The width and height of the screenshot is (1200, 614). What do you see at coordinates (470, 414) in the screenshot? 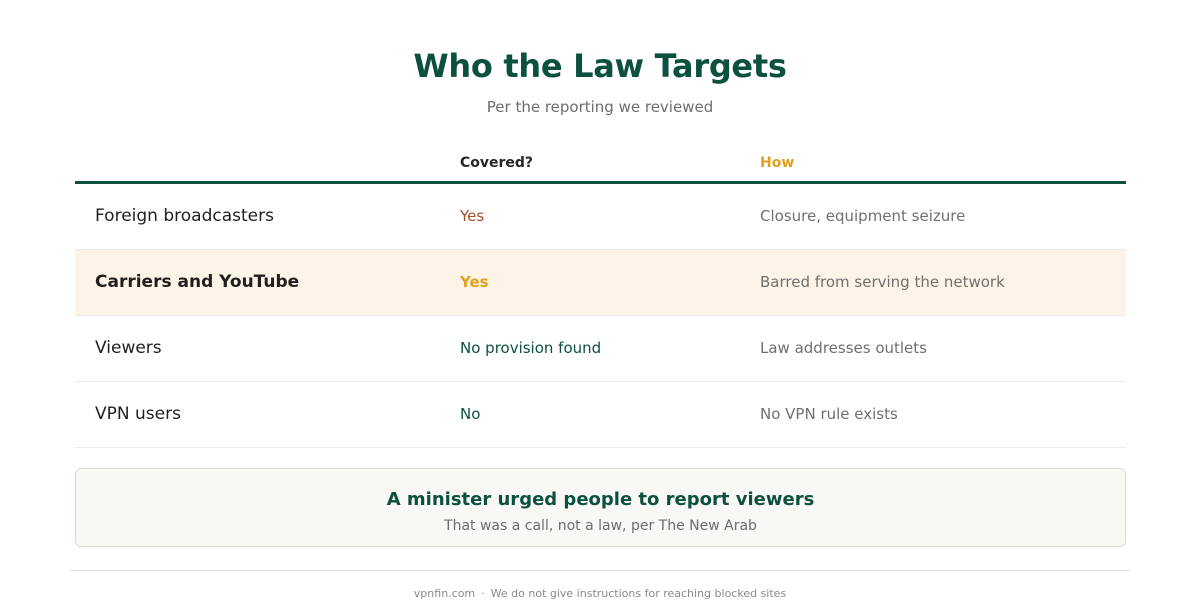
I see `covered-cell: No` at bounding box center [470, 414].